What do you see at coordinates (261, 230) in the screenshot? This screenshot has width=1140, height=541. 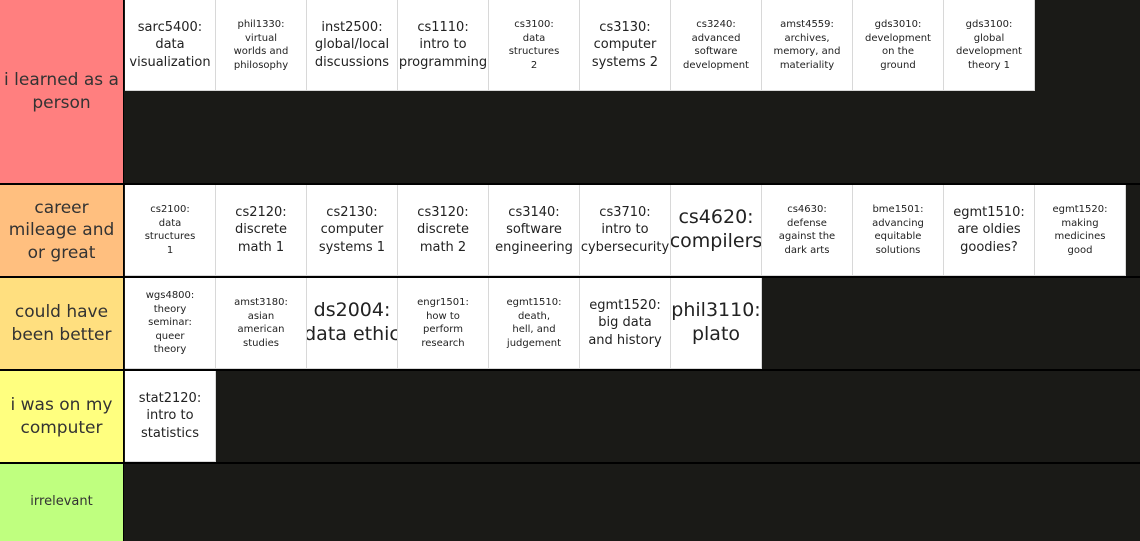 I see `tier-item-card: cs2120: discrete math 1` at bounding box center [261, 230].